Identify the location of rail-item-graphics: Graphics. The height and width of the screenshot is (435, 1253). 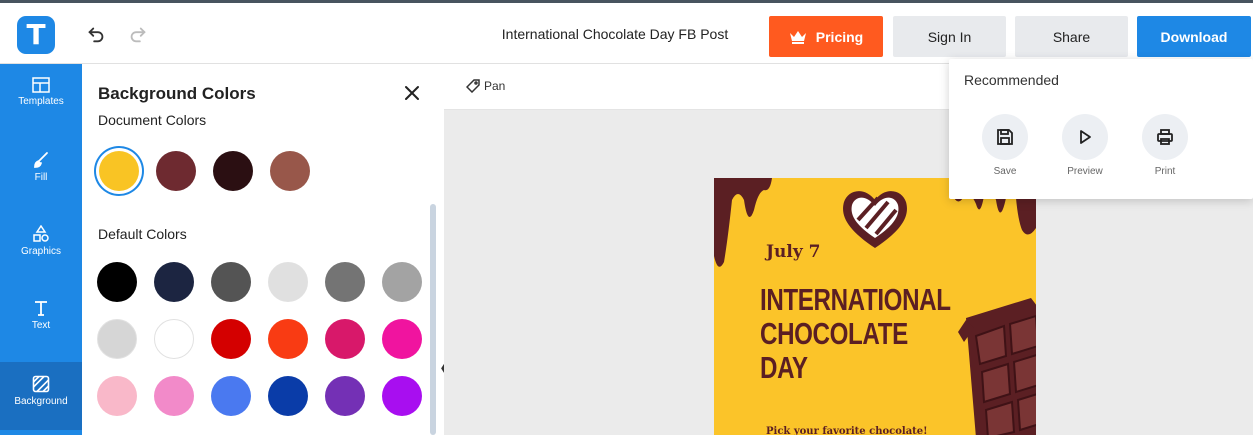
(41, 246).